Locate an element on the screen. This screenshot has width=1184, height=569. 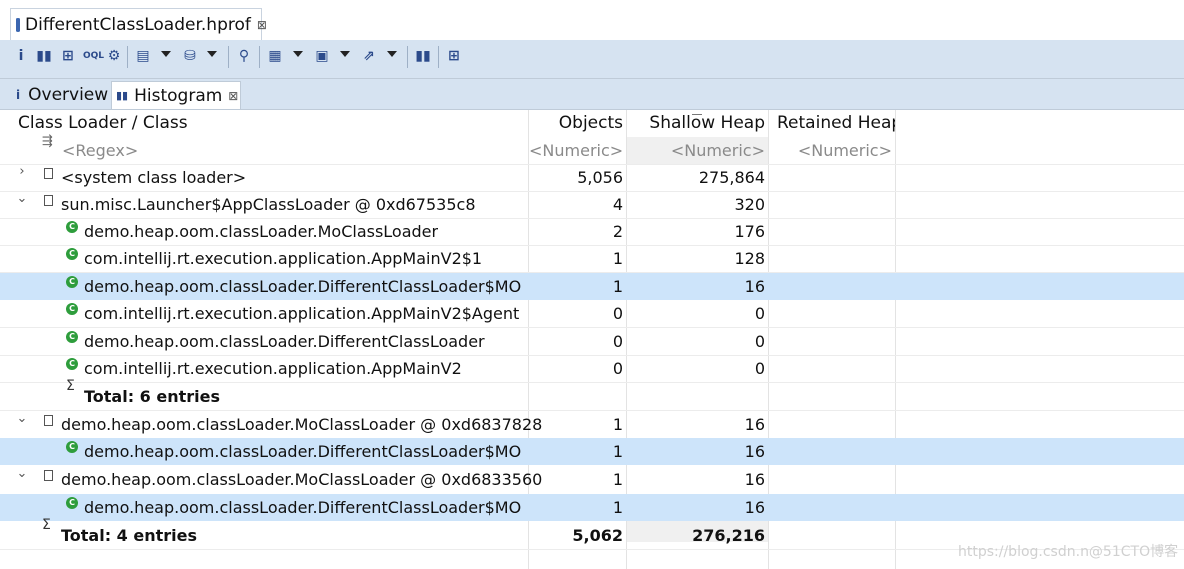
editor-tab-hprof: DifferentClassLoader.hprof ⊠ is located at coordinates (138, 24).